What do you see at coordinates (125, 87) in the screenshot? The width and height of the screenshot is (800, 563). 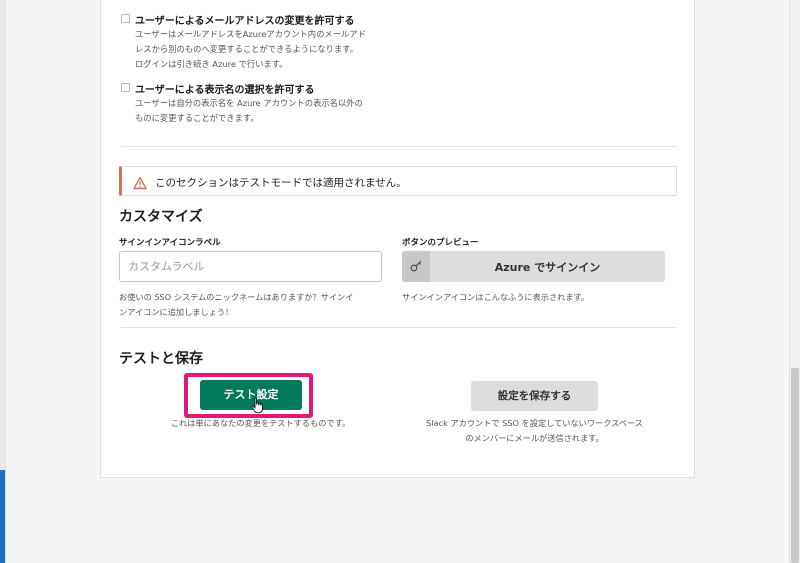 I see `allow-display-name-checkbox` at bounding box center [125, 87].